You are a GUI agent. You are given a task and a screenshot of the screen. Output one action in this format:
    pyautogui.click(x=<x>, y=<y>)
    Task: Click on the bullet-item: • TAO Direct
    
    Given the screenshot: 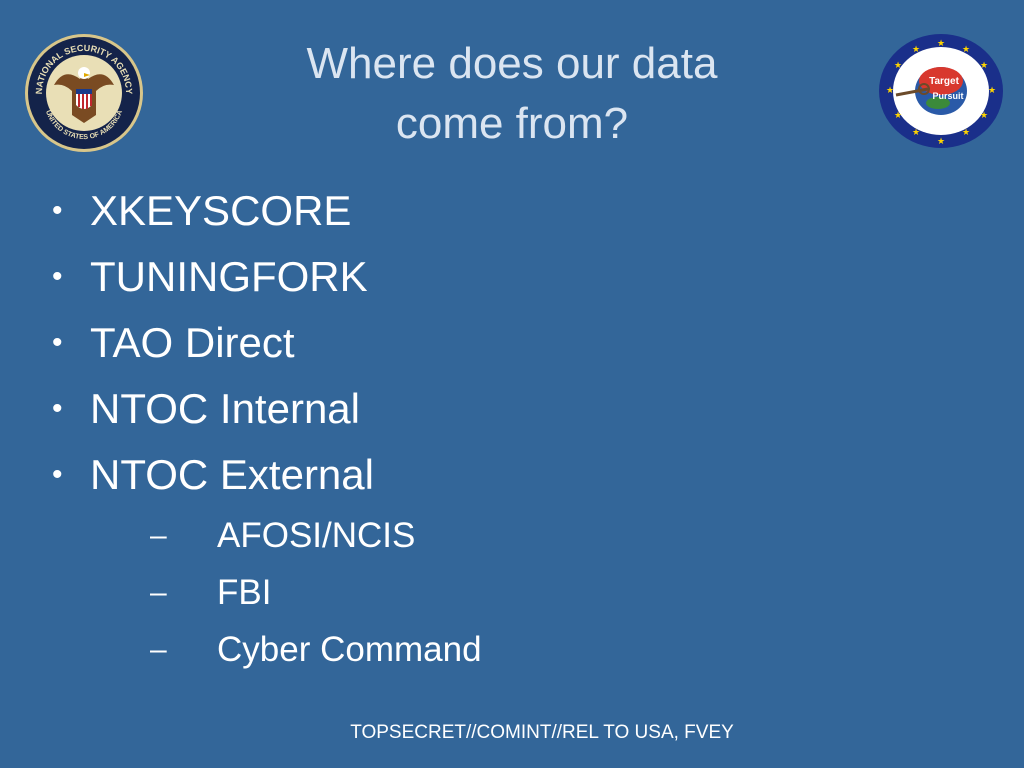 What is the action you would take?
    pyautogui.click(x=402, y=343)
    